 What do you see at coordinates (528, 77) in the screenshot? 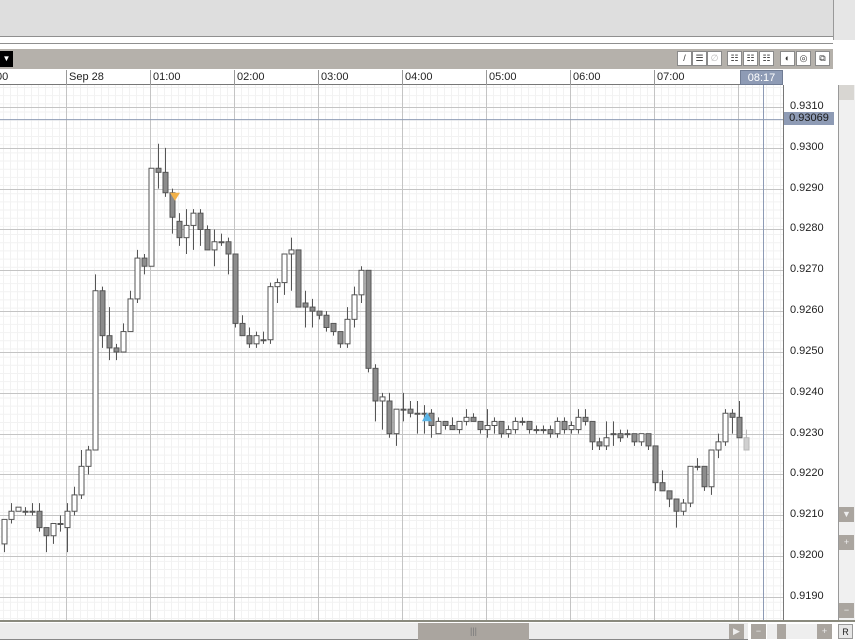
I see `time-label: 05:00` at bounding box center [528, 77].